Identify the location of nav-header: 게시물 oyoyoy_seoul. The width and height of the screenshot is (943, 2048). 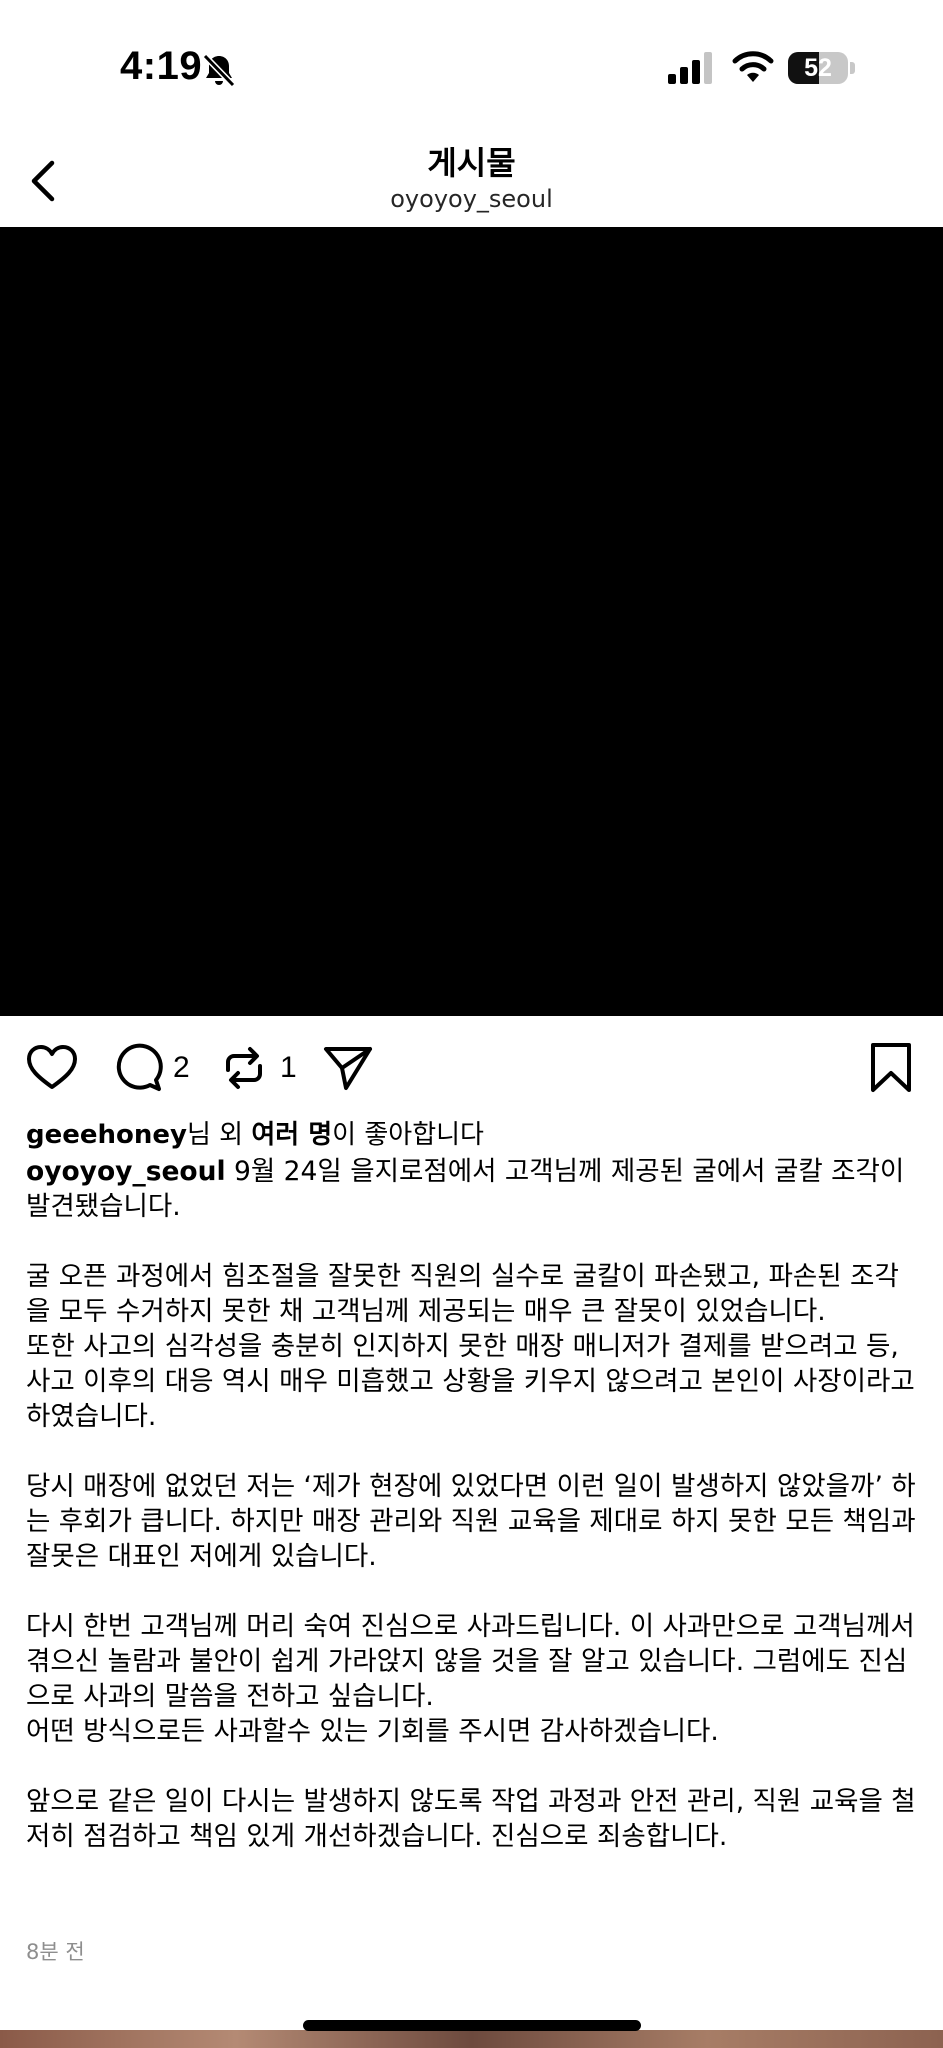
(471, 181).